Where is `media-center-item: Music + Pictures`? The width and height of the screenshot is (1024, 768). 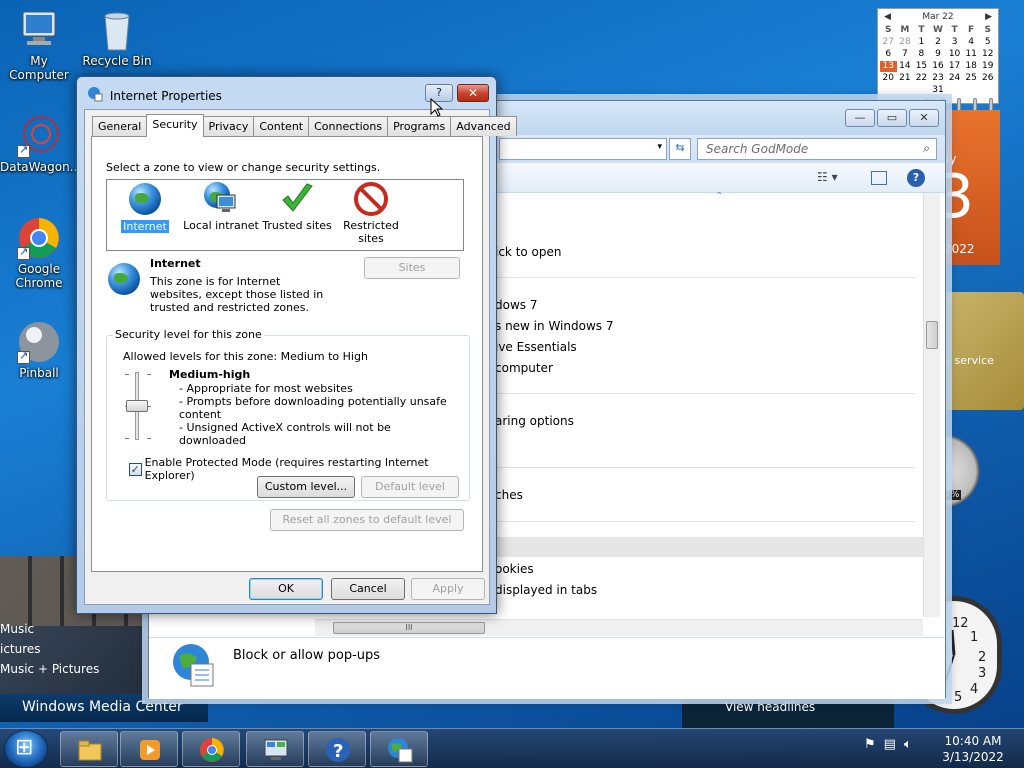
media-center-item: Music + Pictures is located at coordinates (49, 669).